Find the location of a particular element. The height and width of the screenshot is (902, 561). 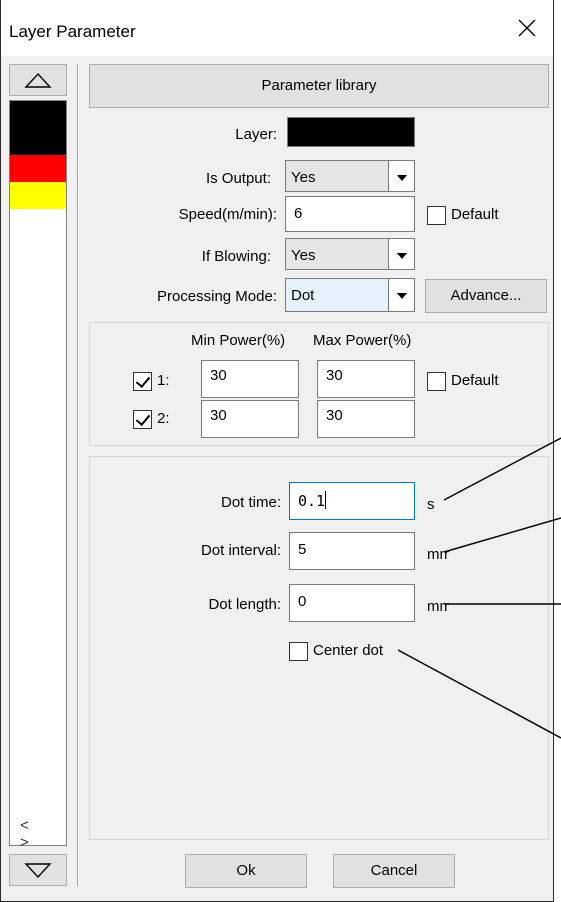

power-row-1-label: 1: is located at coordinates (163, 380).